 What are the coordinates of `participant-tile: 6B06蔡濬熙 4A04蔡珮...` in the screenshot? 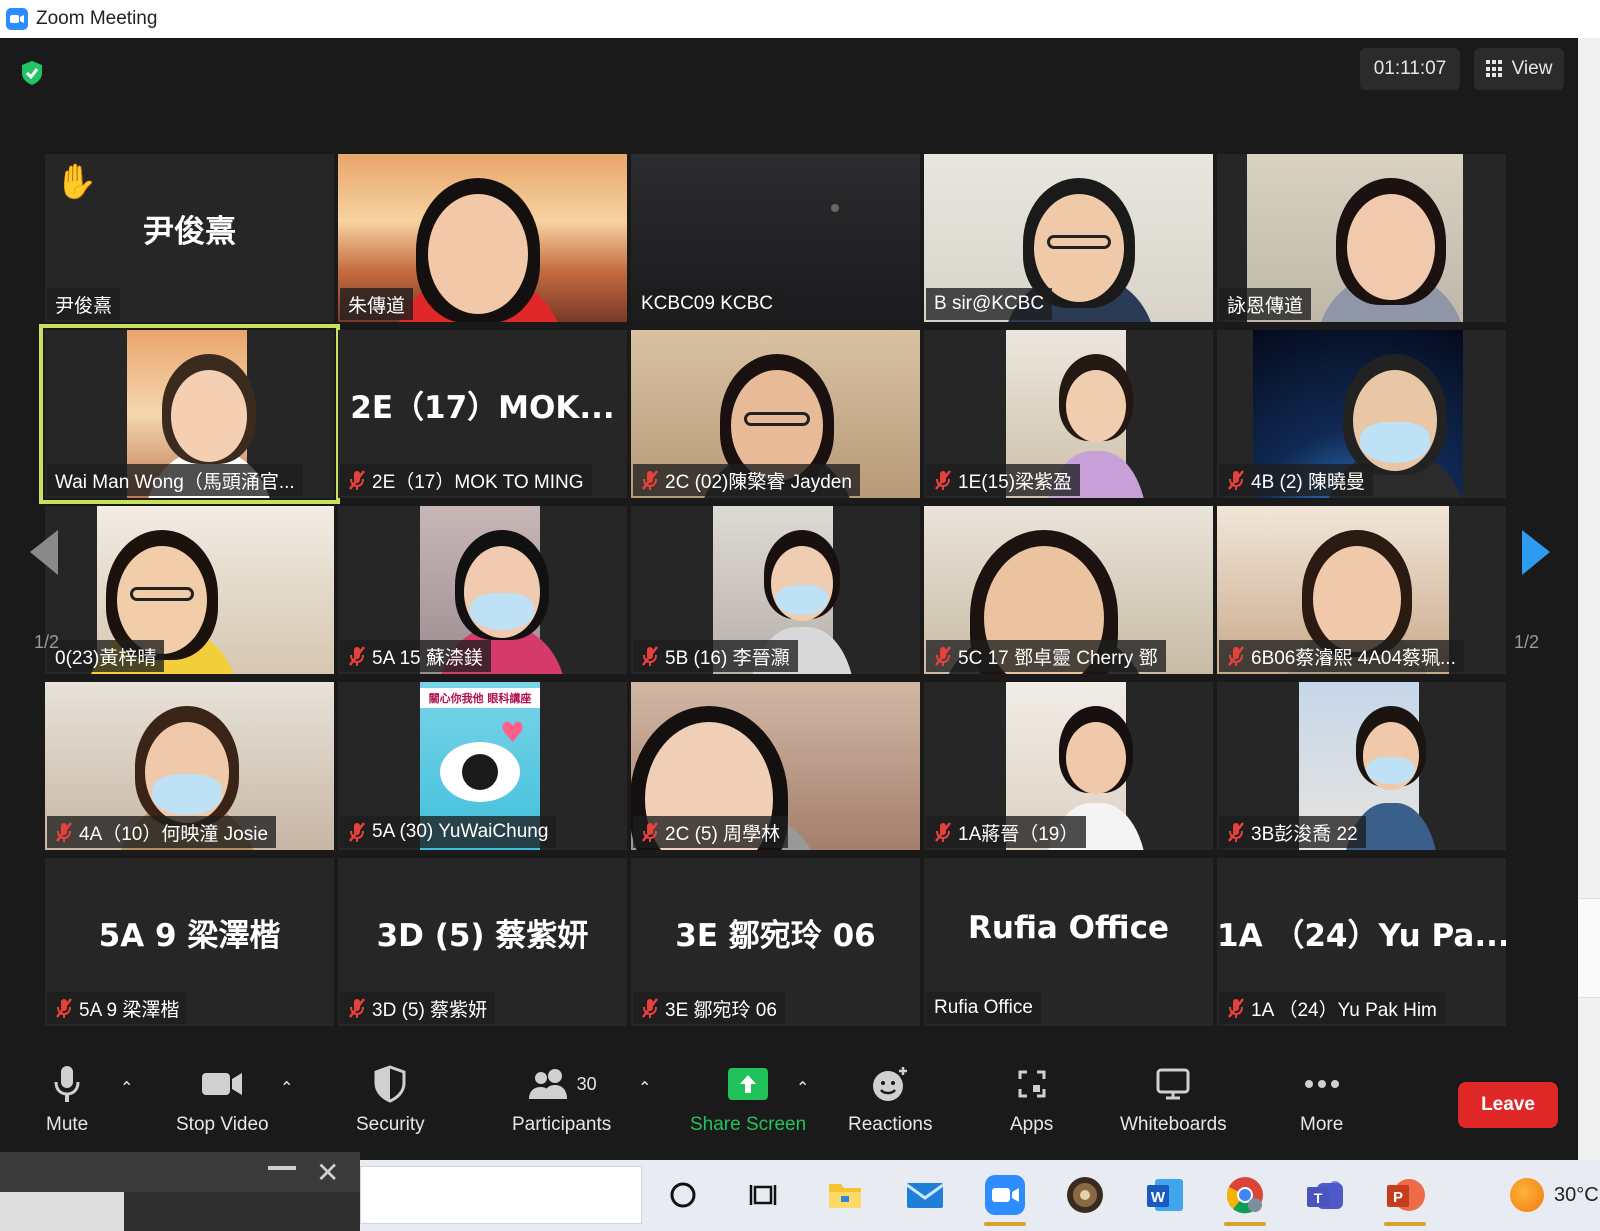 It's located at (1361, 590).